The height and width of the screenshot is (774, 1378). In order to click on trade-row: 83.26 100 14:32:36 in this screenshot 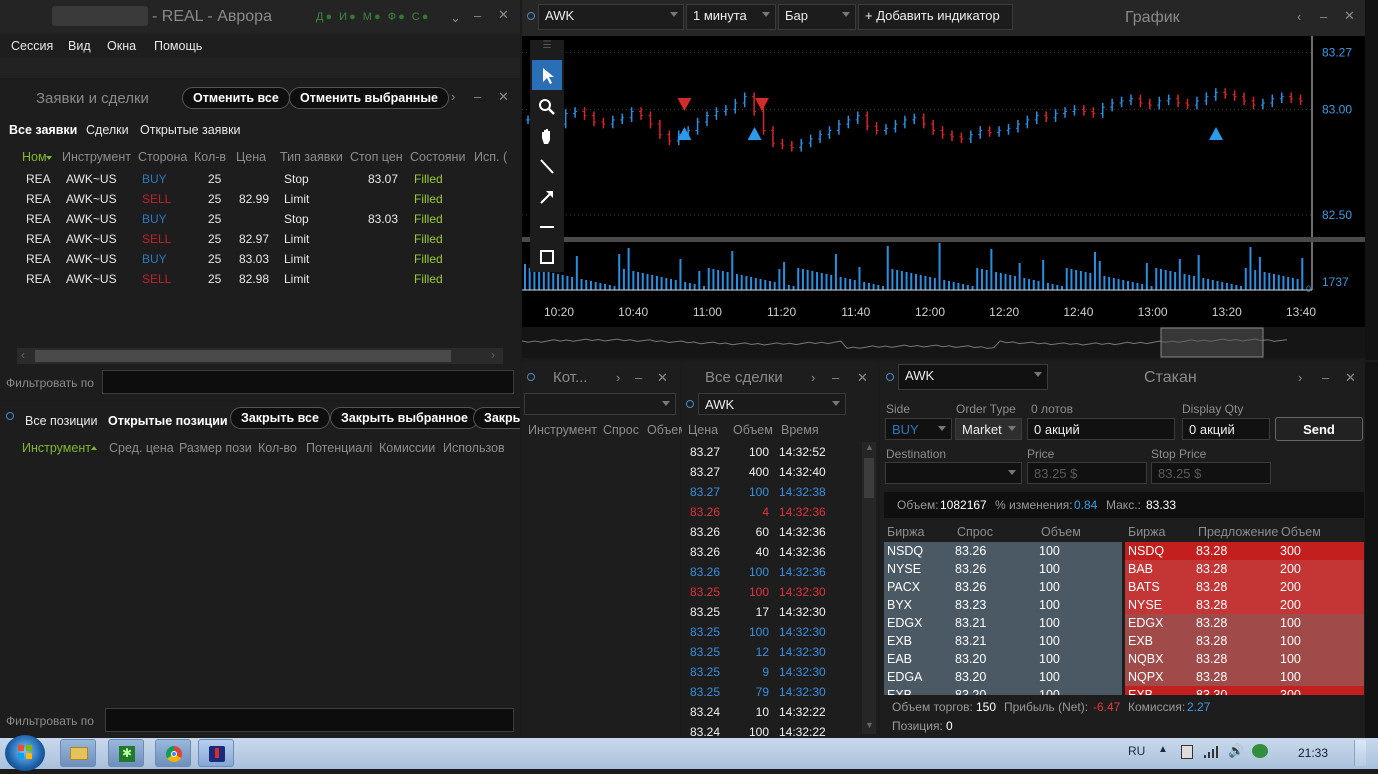, I will do `click(771, 572)`.